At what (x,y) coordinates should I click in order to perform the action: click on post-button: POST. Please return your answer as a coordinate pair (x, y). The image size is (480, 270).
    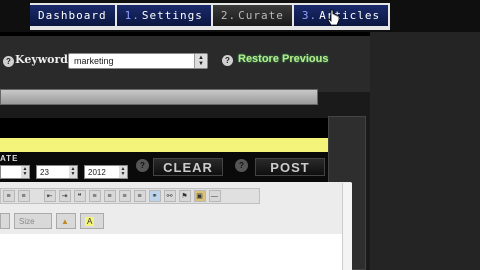
    Looking at the image, I should click on (290, 167).